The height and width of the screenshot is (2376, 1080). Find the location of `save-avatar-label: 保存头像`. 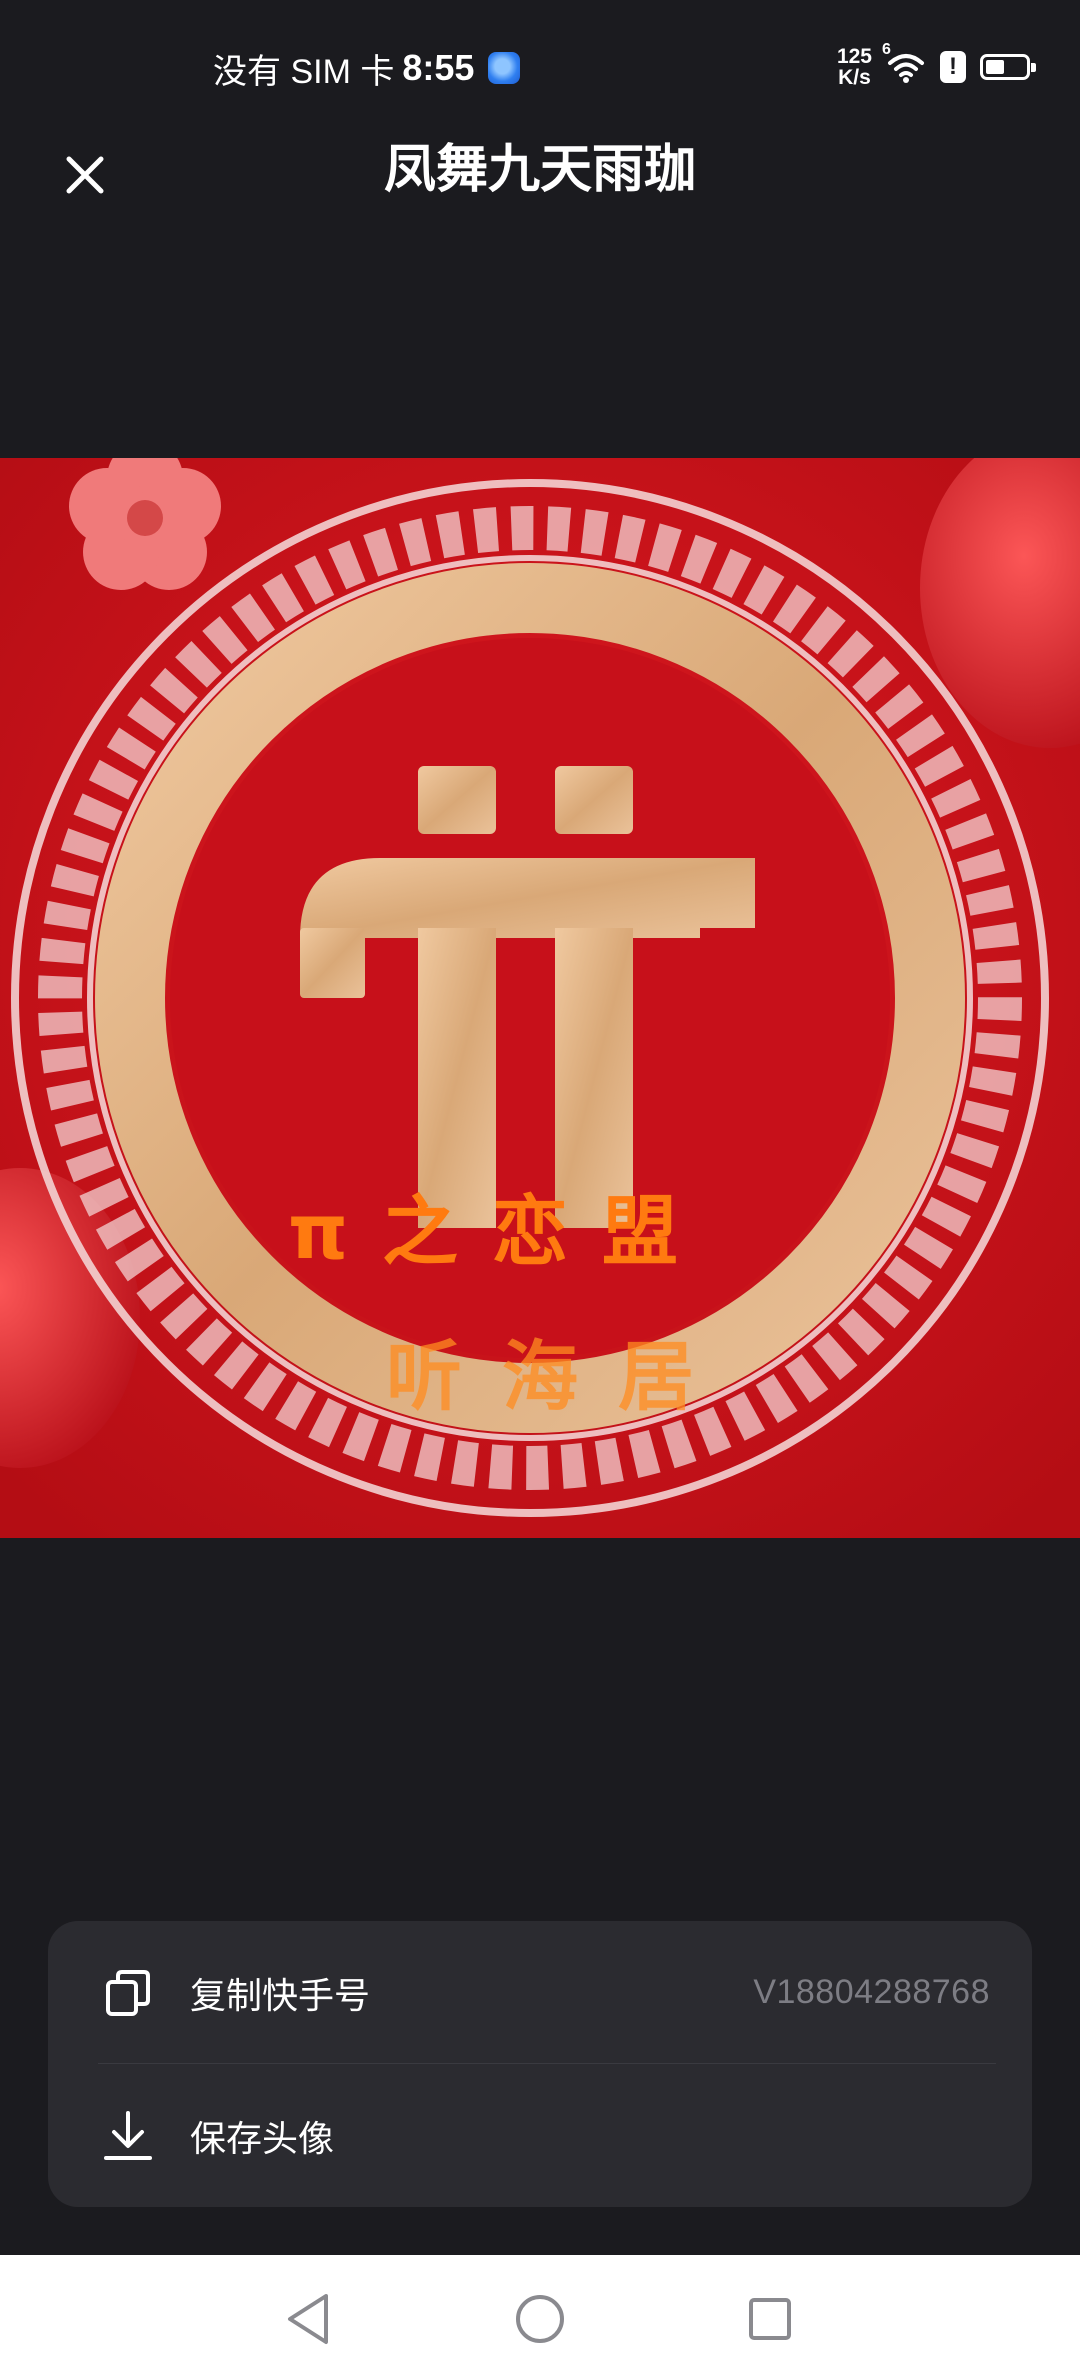

save-avatar-label: 保存头像 is located at coordinates (262, 2138).